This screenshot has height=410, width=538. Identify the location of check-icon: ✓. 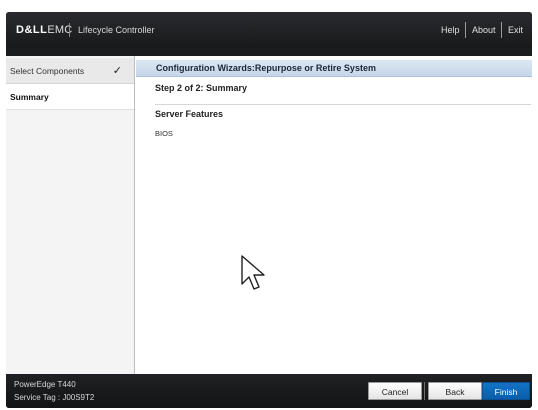
(117, 71).